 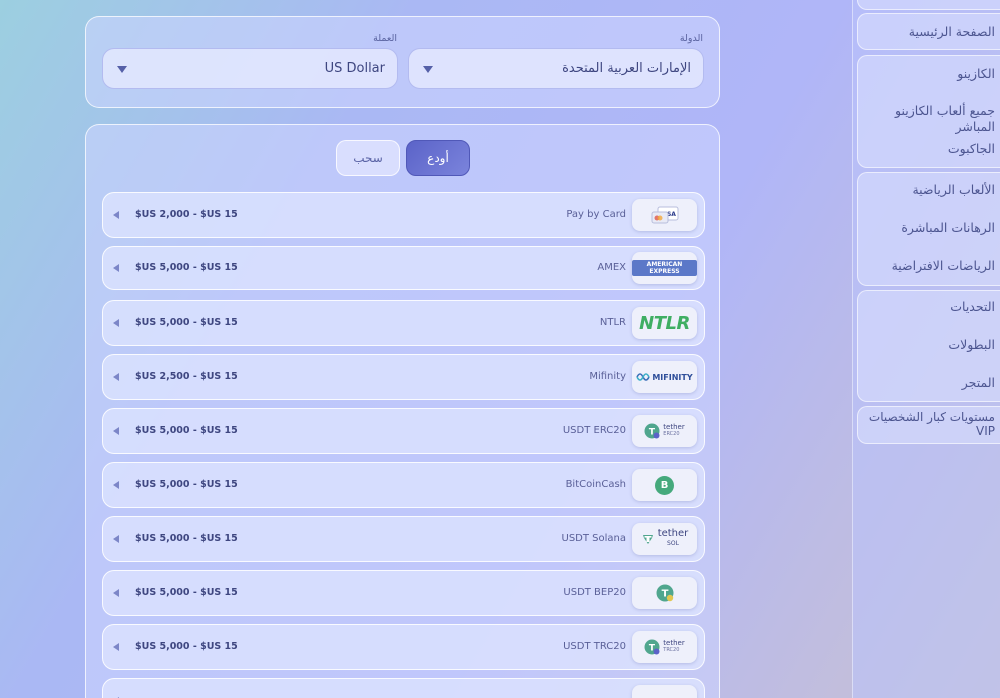 I want to click on tether-sol-icon: tether SOL, so click(x=664, y=539).